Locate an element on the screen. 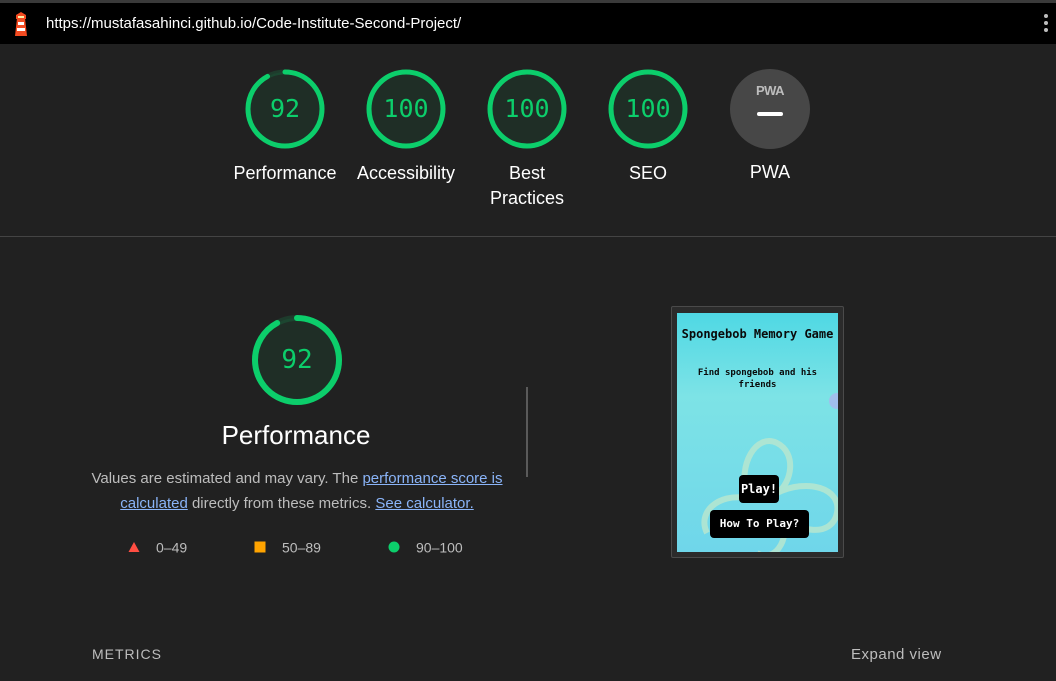 Image resolution: width=1056 pixels, height=681 pixels. gauge-label: Accessibility is located at coordinates (406, 173).